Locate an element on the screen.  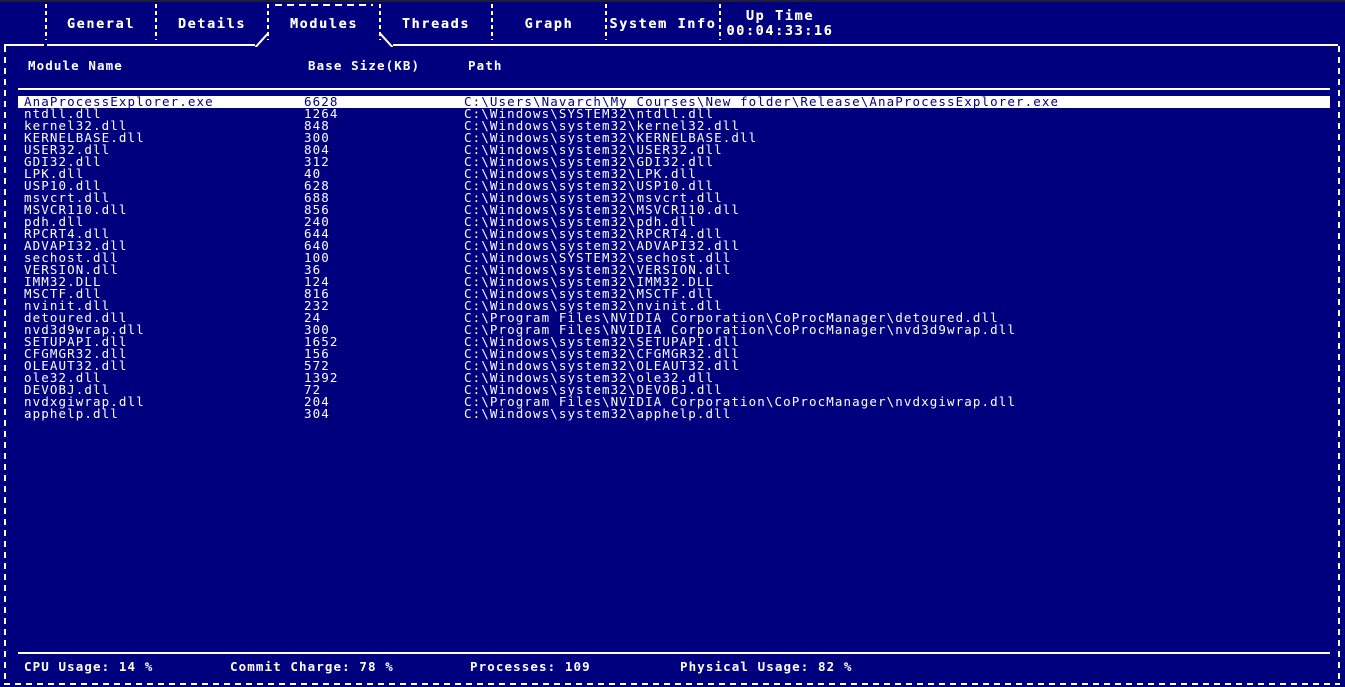
module-table-header: Module Name Base Size(KB) Path is located at coordinates (672, 67).